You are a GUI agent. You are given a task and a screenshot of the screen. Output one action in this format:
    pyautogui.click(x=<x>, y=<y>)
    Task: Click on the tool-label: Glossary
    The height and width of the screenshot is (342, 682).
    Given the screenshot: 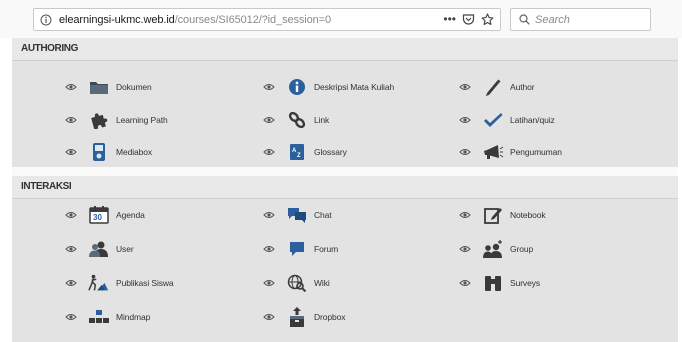 What is the action you would take?
    pyautogui.click(x=330, y=152)
    